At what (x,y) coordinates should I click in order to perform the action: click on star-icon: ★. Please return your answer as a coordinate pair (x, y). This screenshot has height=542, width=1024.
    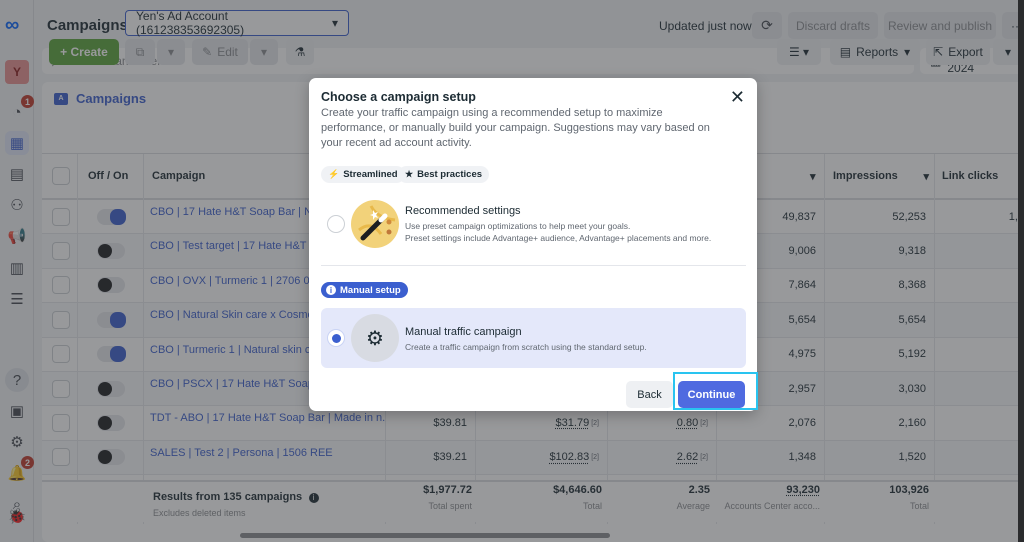
    Looking at the image, I should click on (409, 174).